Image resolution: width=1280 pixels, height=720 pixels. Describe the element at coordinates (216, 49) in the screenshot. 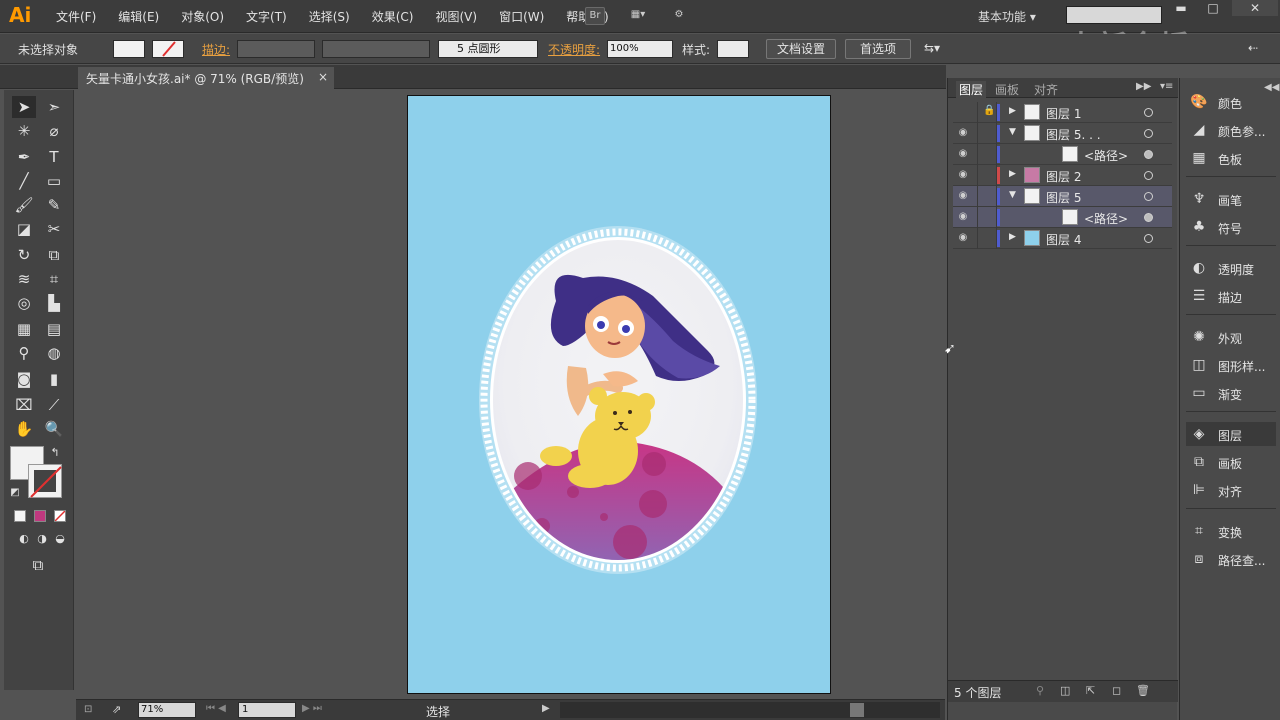

I see `stroke-label: 描边:` at that location.